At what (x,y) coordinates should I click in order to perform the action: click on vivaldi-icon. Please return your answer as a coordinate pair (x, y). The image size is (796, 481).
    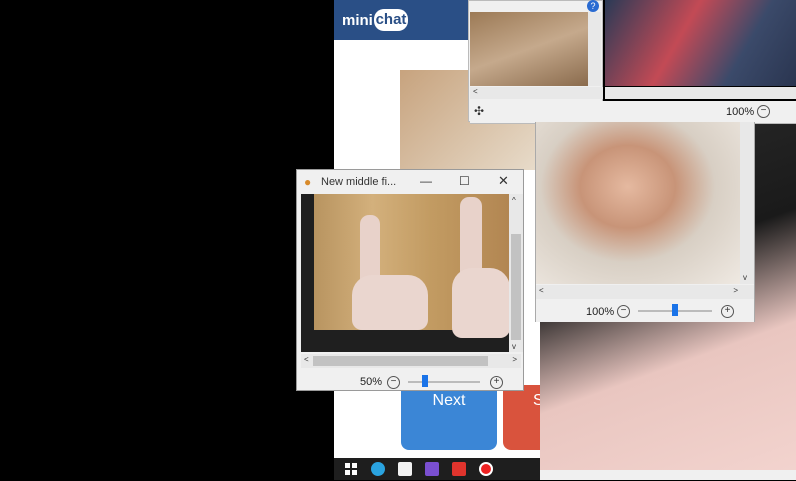
    Looking at the image, I should click on (459, 469).